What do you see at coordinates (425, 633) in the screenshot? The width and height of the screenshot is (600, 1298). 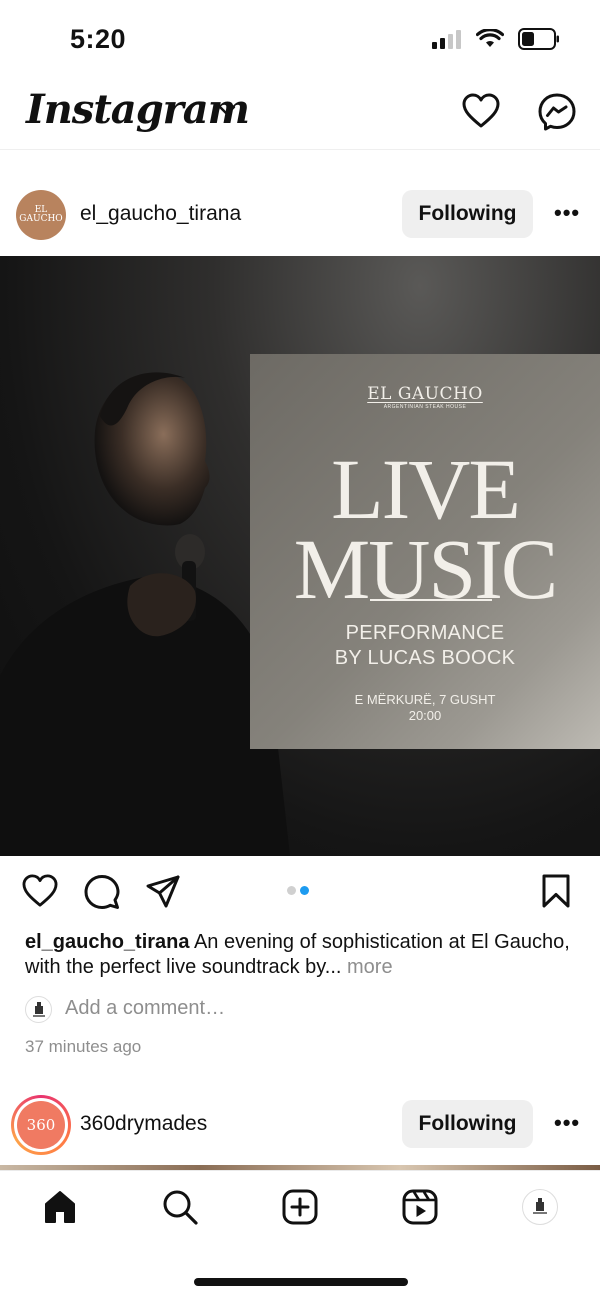 I see `poster-performance-line1: PERFORMANCE` at bounding box center [425, 633].